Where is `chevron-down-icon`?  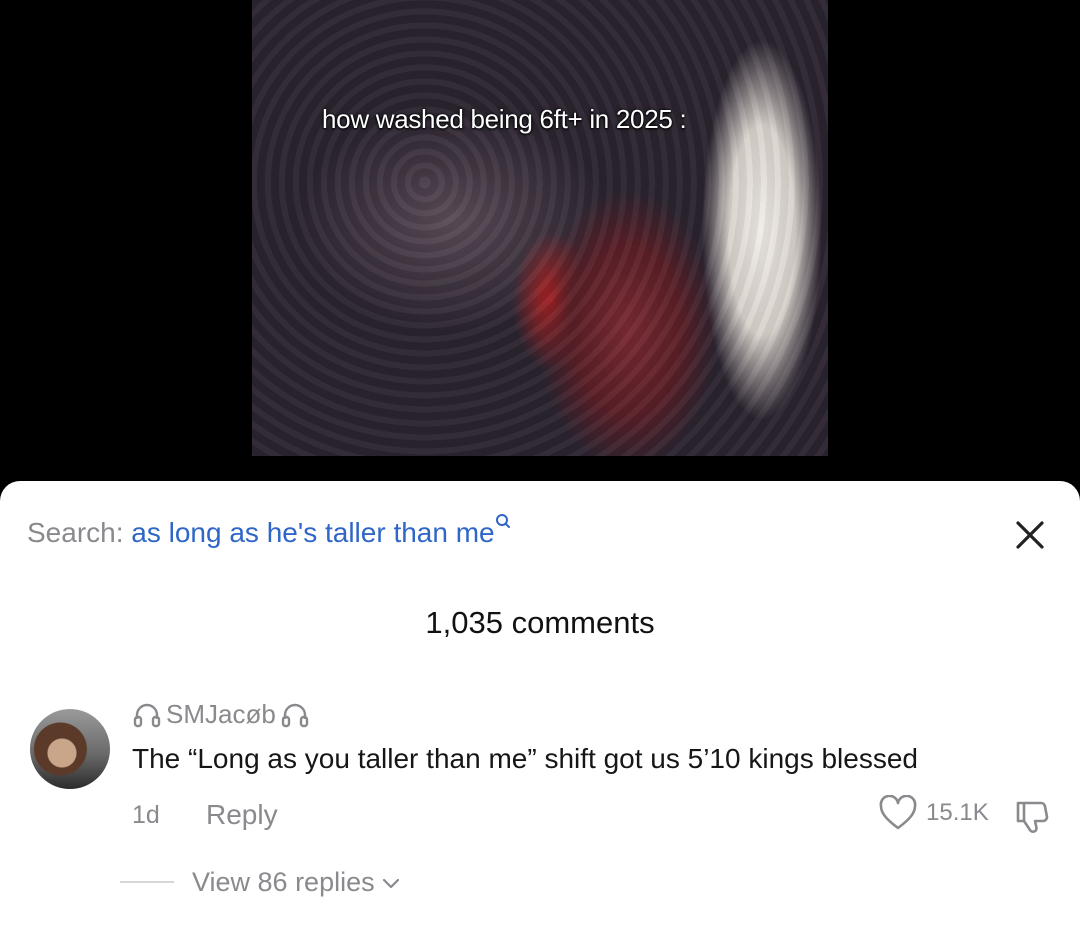
chevron-down-icon is located at coordinates (390, 883).